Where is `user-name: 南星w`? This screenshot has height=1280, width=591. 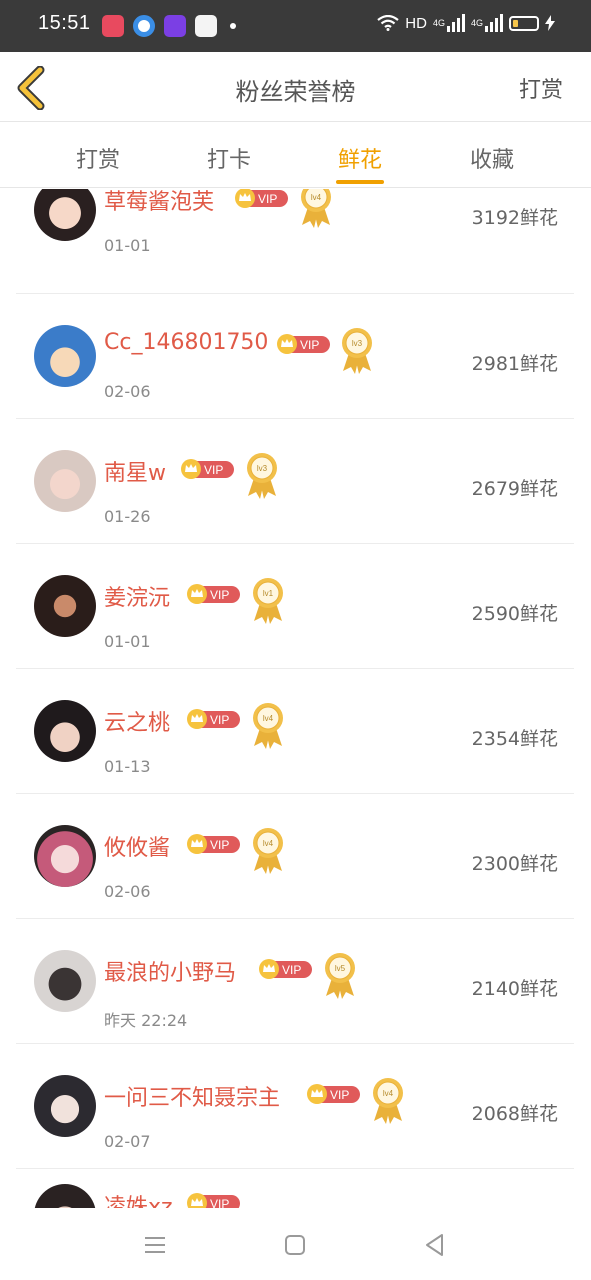
user-name: 南星w is located at coordinates (135, 471).